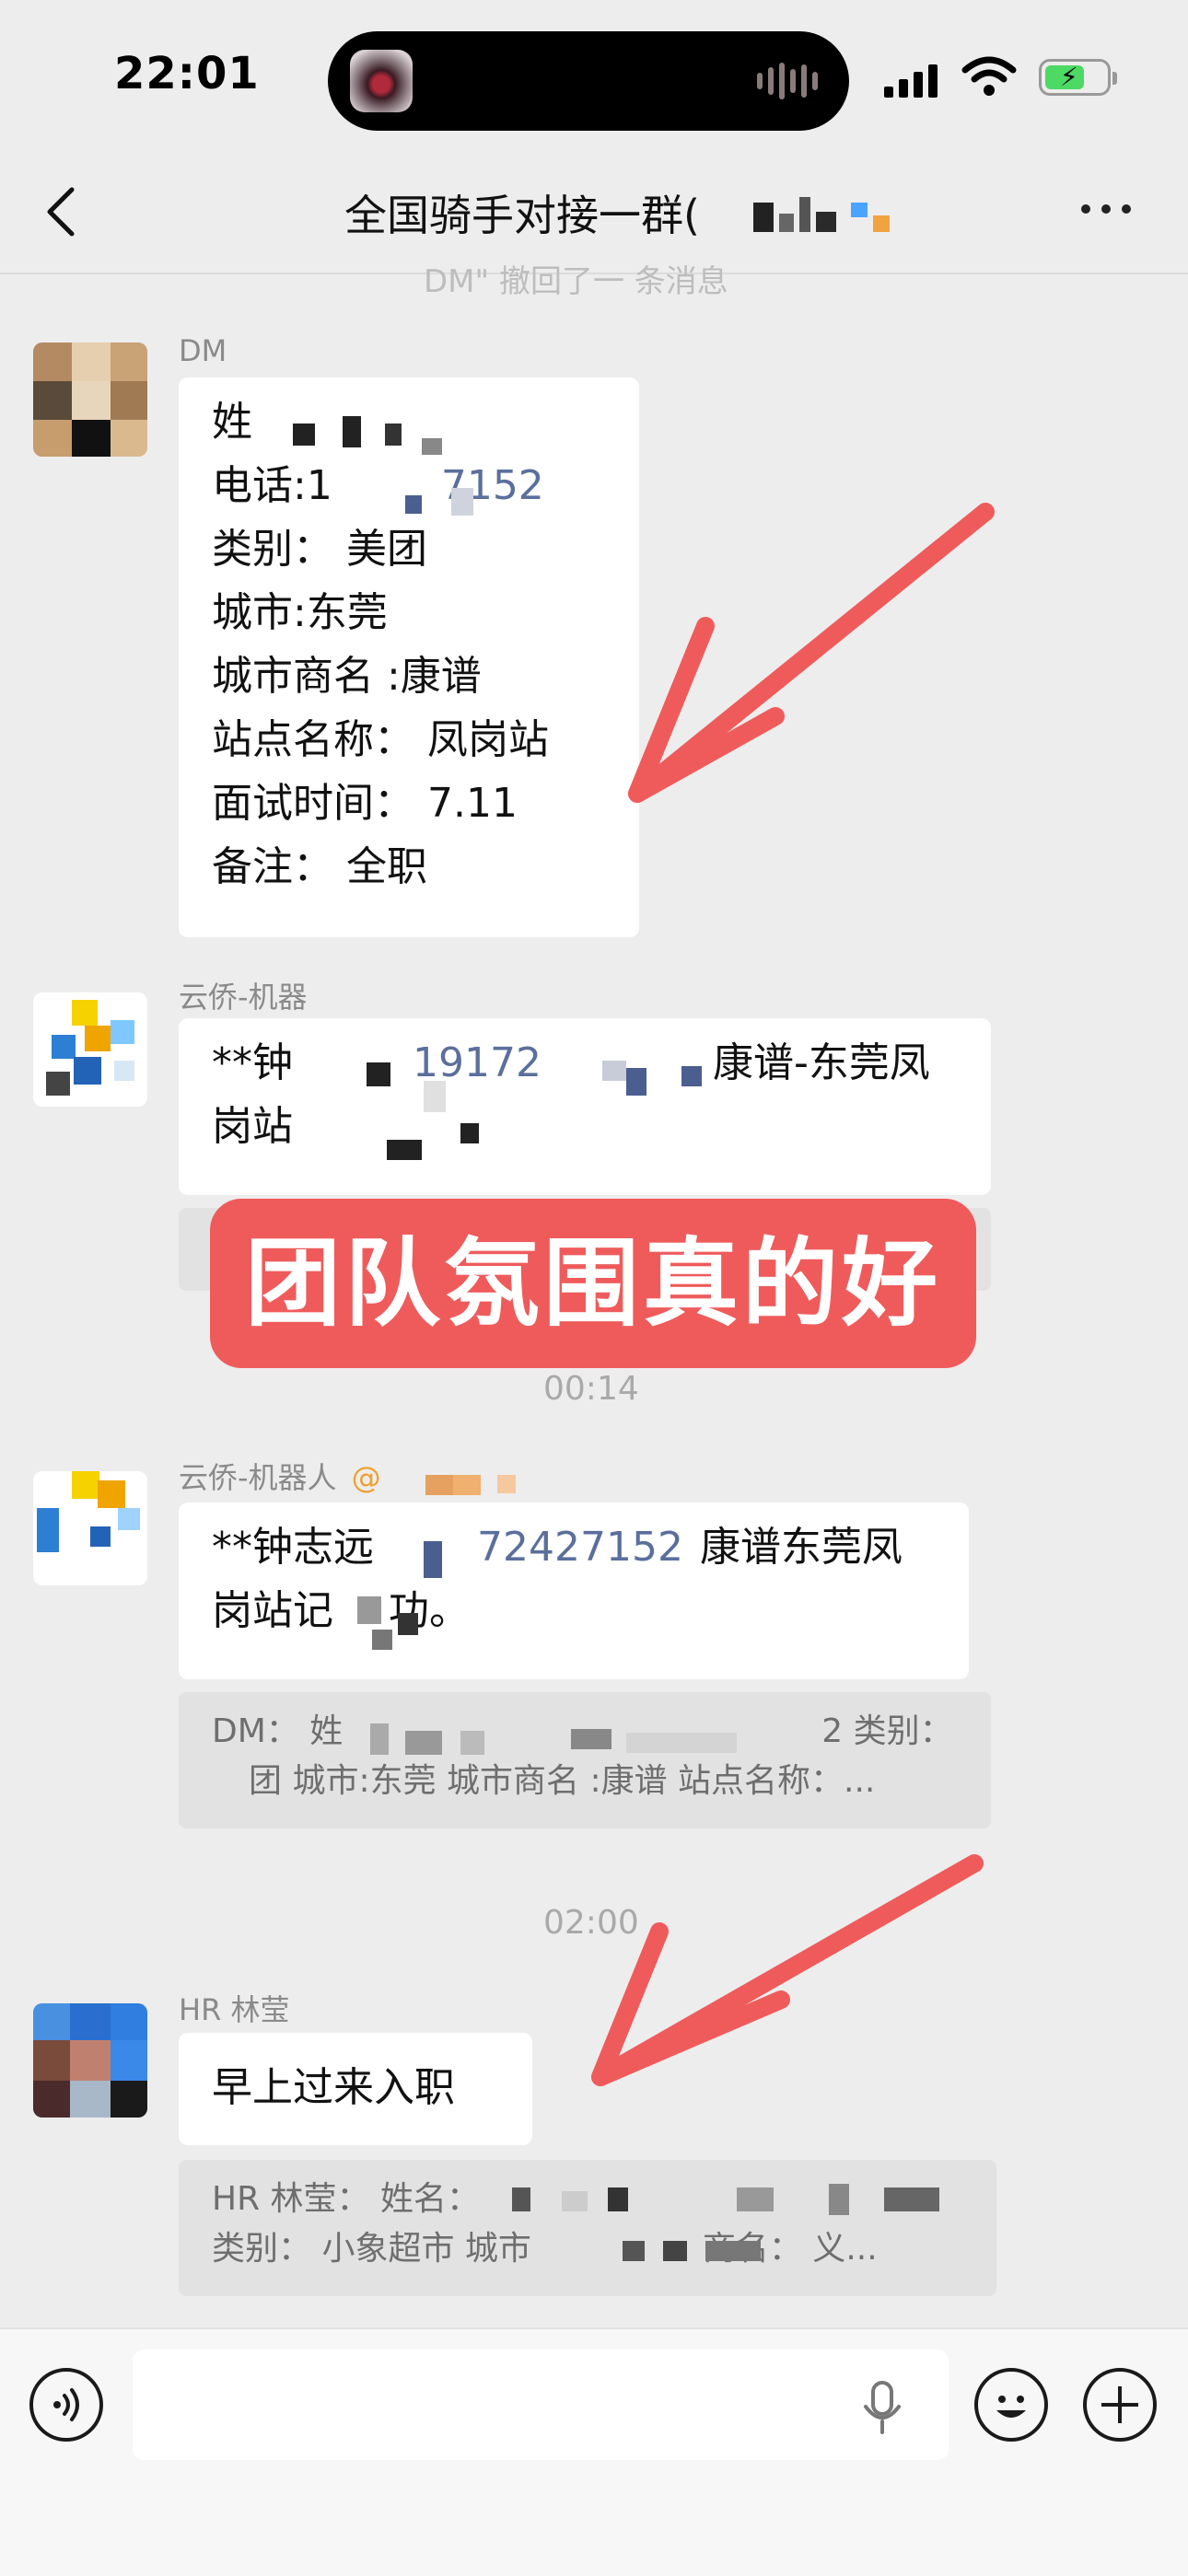  Describe the element at coordinates (594, 2548) in the screenshot. I see `home-area` at that location.